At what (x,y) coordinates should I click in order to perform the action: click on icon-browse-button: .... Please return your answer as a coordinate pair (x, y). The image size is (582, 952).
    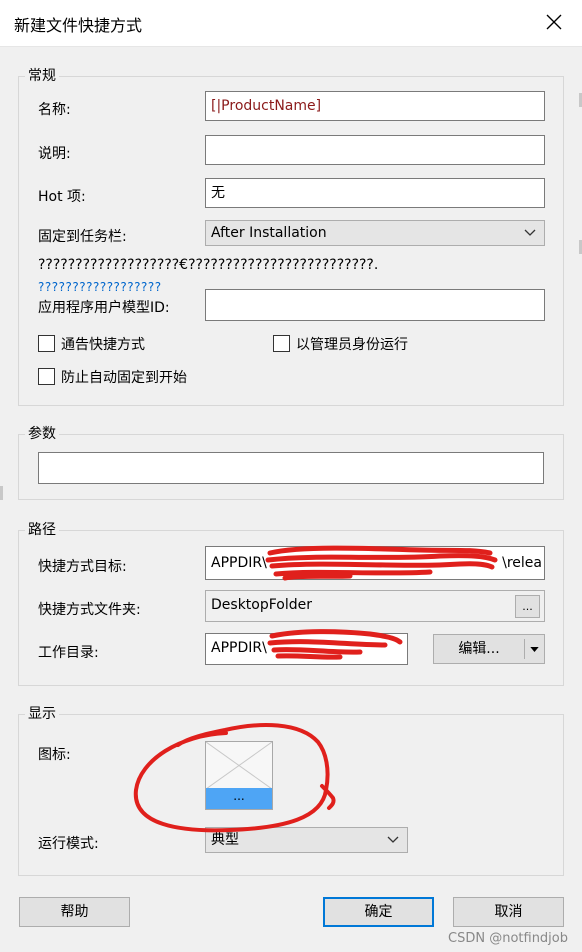
    Looking at the image, I should click on (239, 798).